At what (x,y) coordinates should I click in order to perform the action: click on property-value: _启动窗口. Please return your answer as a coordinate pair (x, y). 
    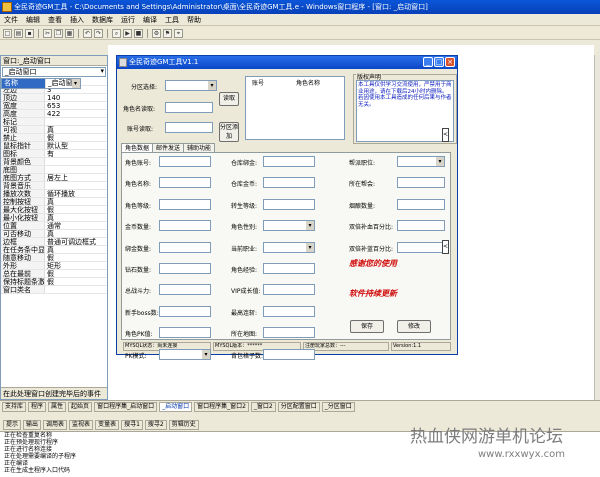
    Looking at the image, I should click on (63, 83).